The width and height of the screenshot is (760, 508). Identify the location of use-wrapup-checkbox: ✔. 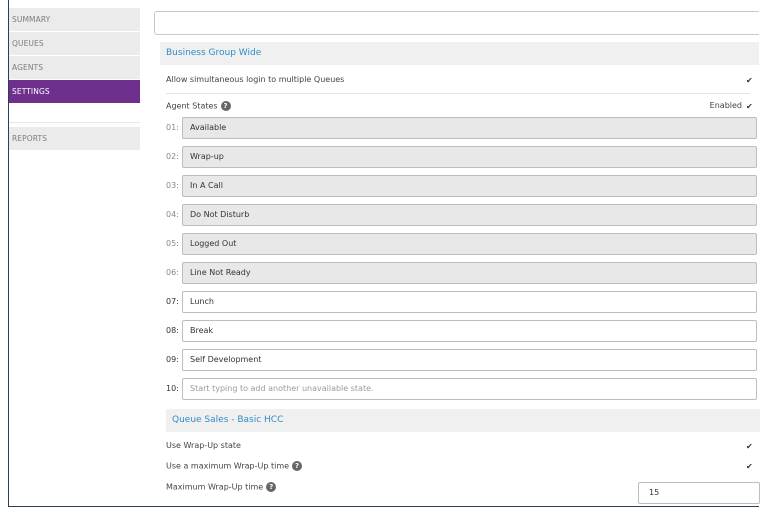
(749, 447).